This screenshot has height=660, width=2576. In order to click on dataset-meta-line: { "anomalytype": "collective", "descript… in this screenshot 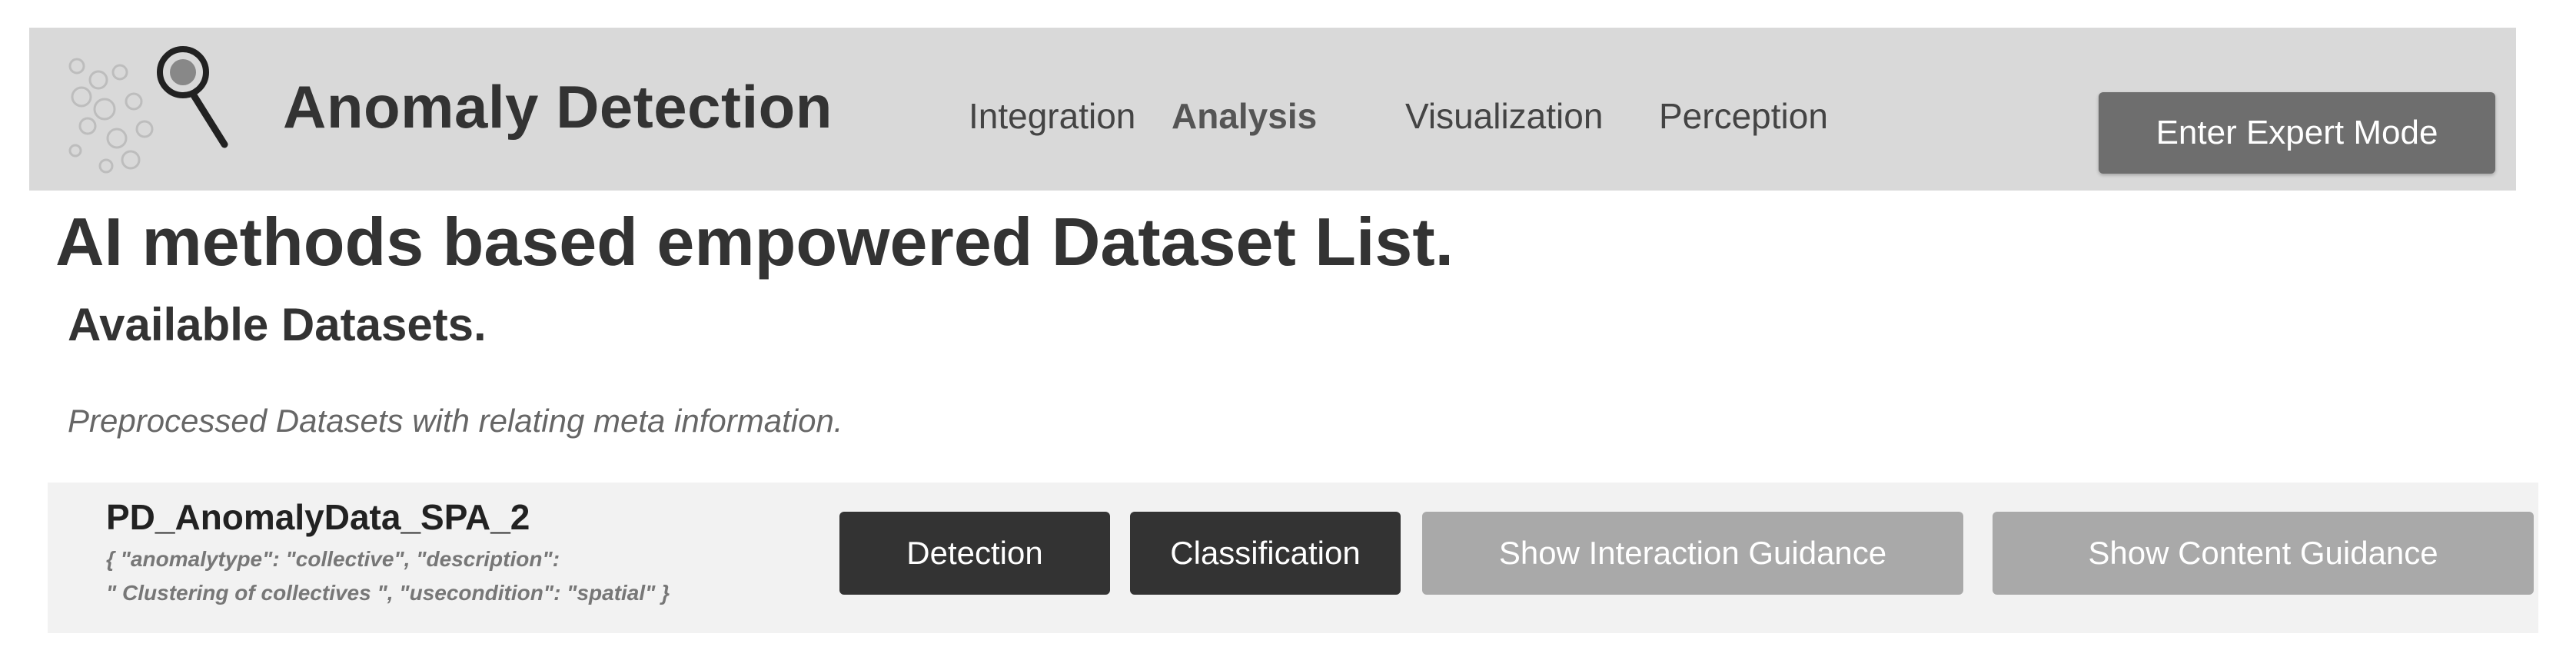, I will do `click(333, 559)`.